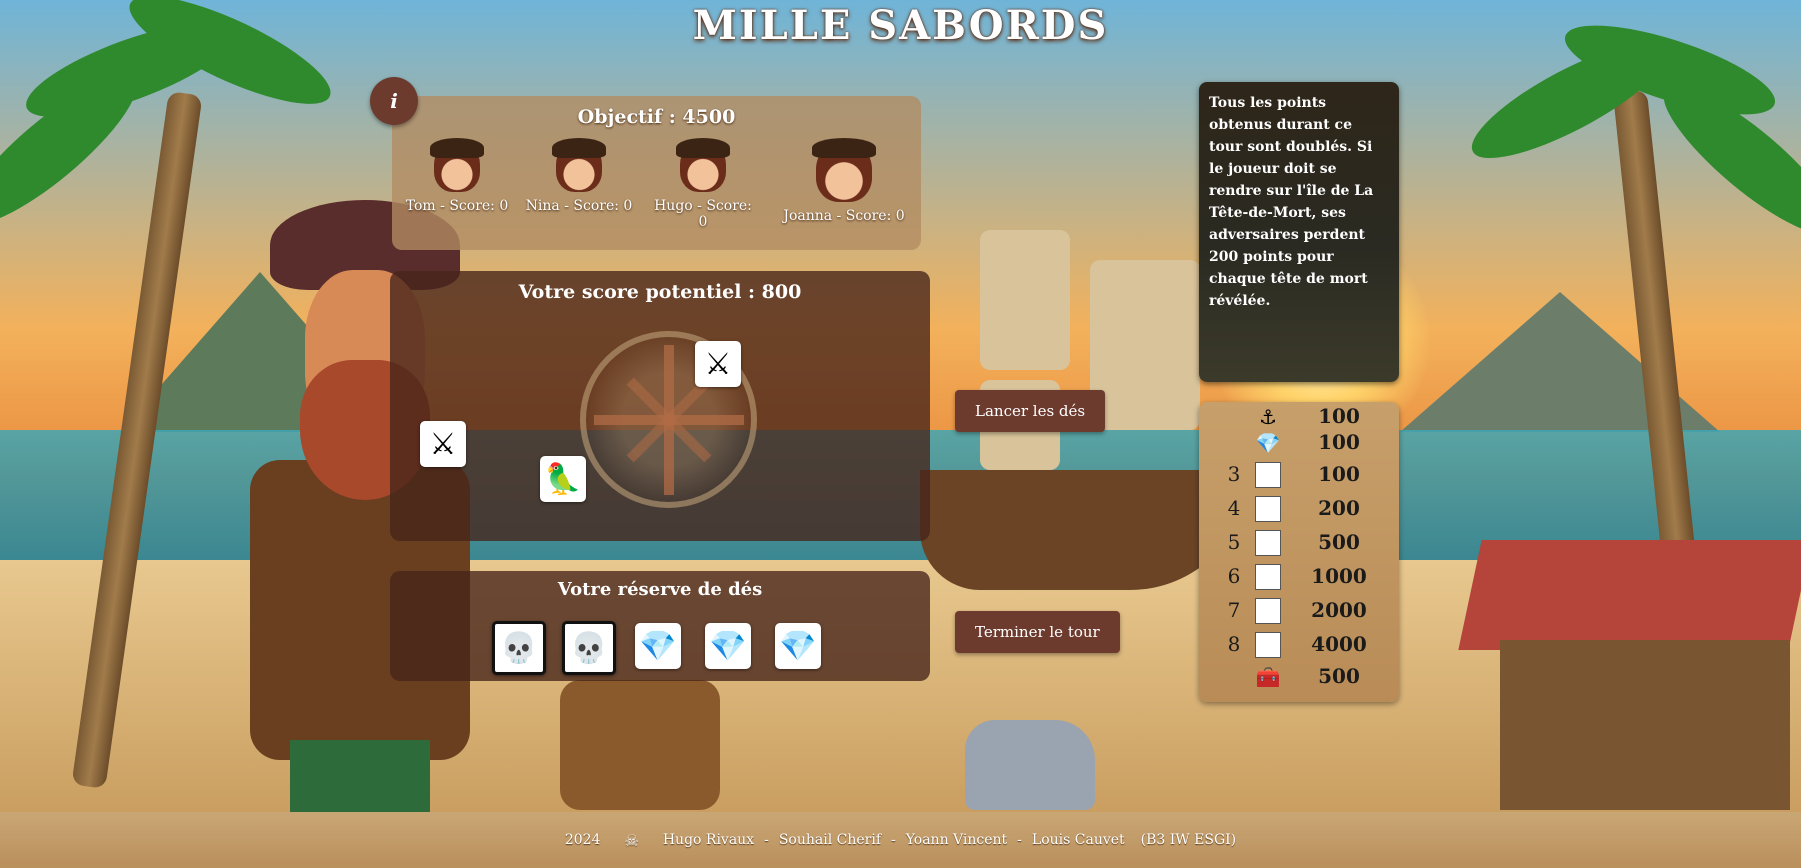 The width and height of the screenshot is (1801, 868). Describe the element at coordinates (1268, 417) in the screenshot. I see `coin-icon: ⚓` at that location.